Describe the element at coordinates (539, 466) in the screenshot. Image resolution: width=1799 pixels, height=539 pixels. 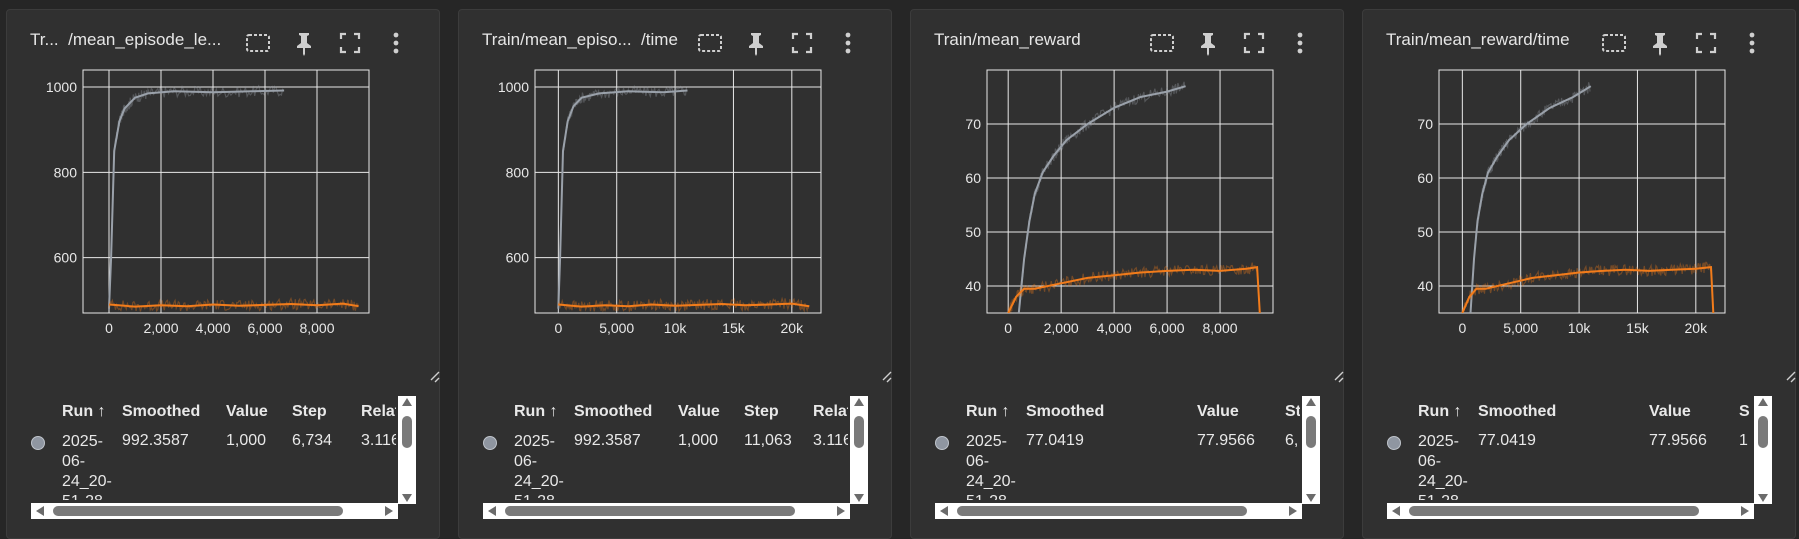
I see `run-name: 2025- 06- 24_20- 51-28` at that location.